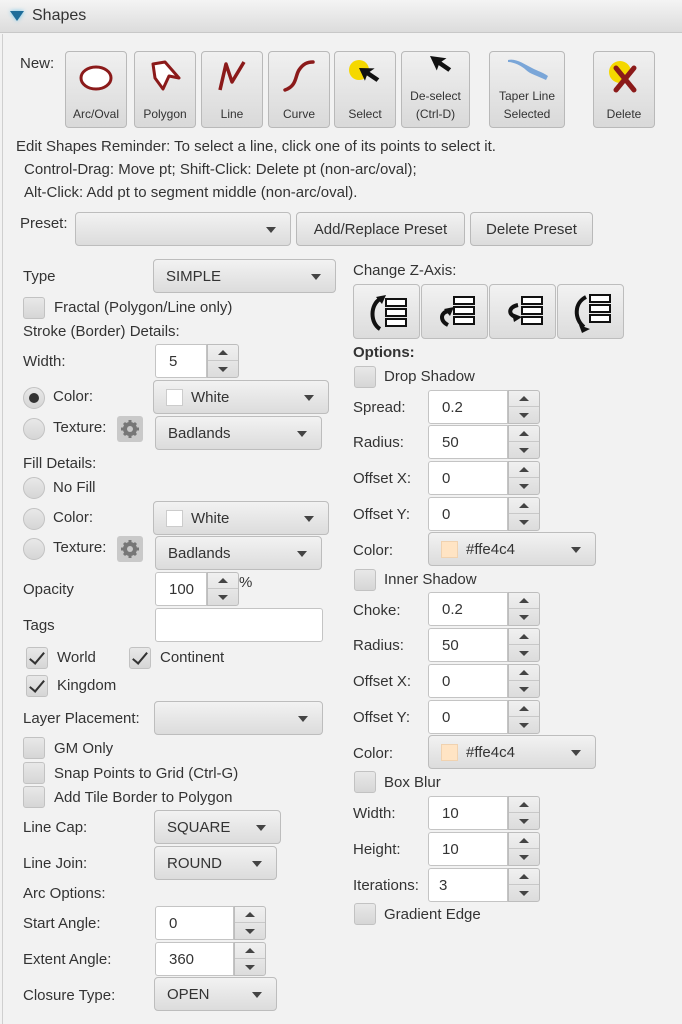 This screenshot has width=682, height=1024. What do you see at coordinates (34, 748) in the screenshot?
I see `gm-only-checkbox` at bounding box center [34, 748].